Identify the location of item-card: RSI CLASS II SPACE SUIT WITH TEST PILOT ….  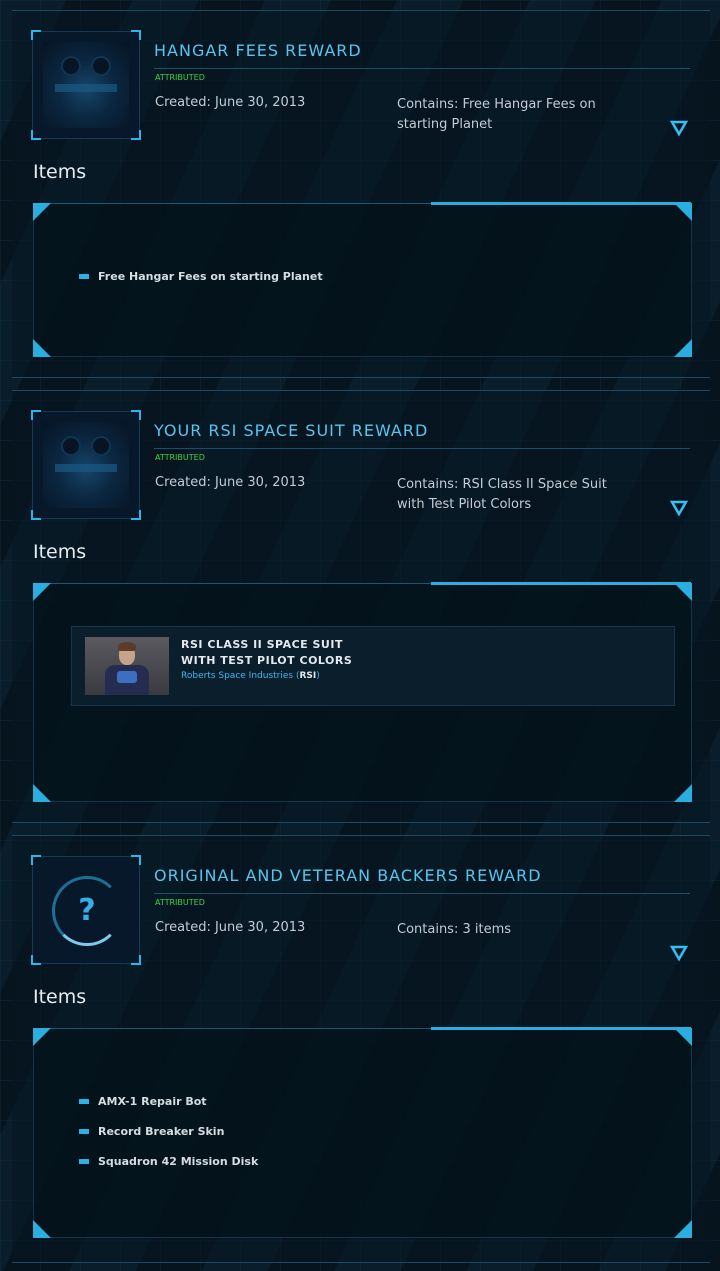
(373, 666).